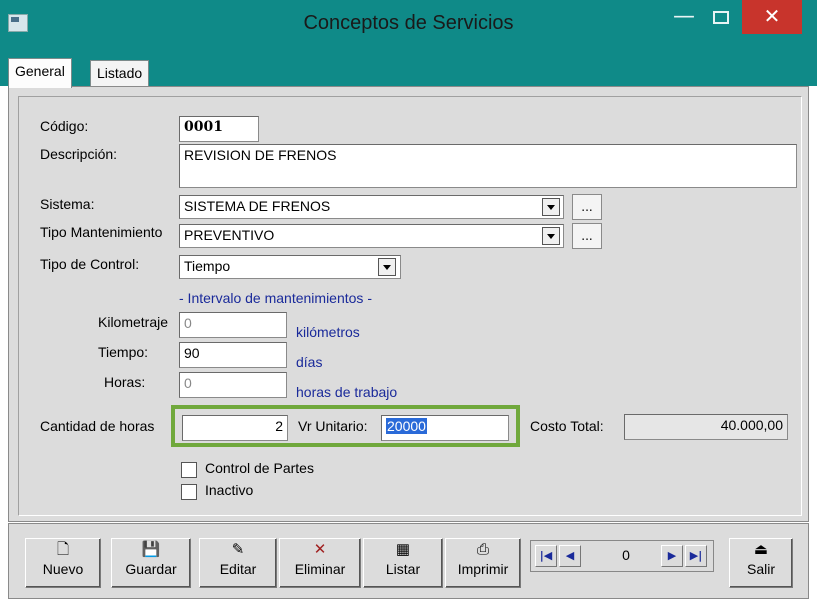 The height and width of the screenshot is (605, 817). What do you see at coordinates (123, 352) in the screenshot?
I see `tiempo-label: Tiempo:` at bounding box center [123, 352].